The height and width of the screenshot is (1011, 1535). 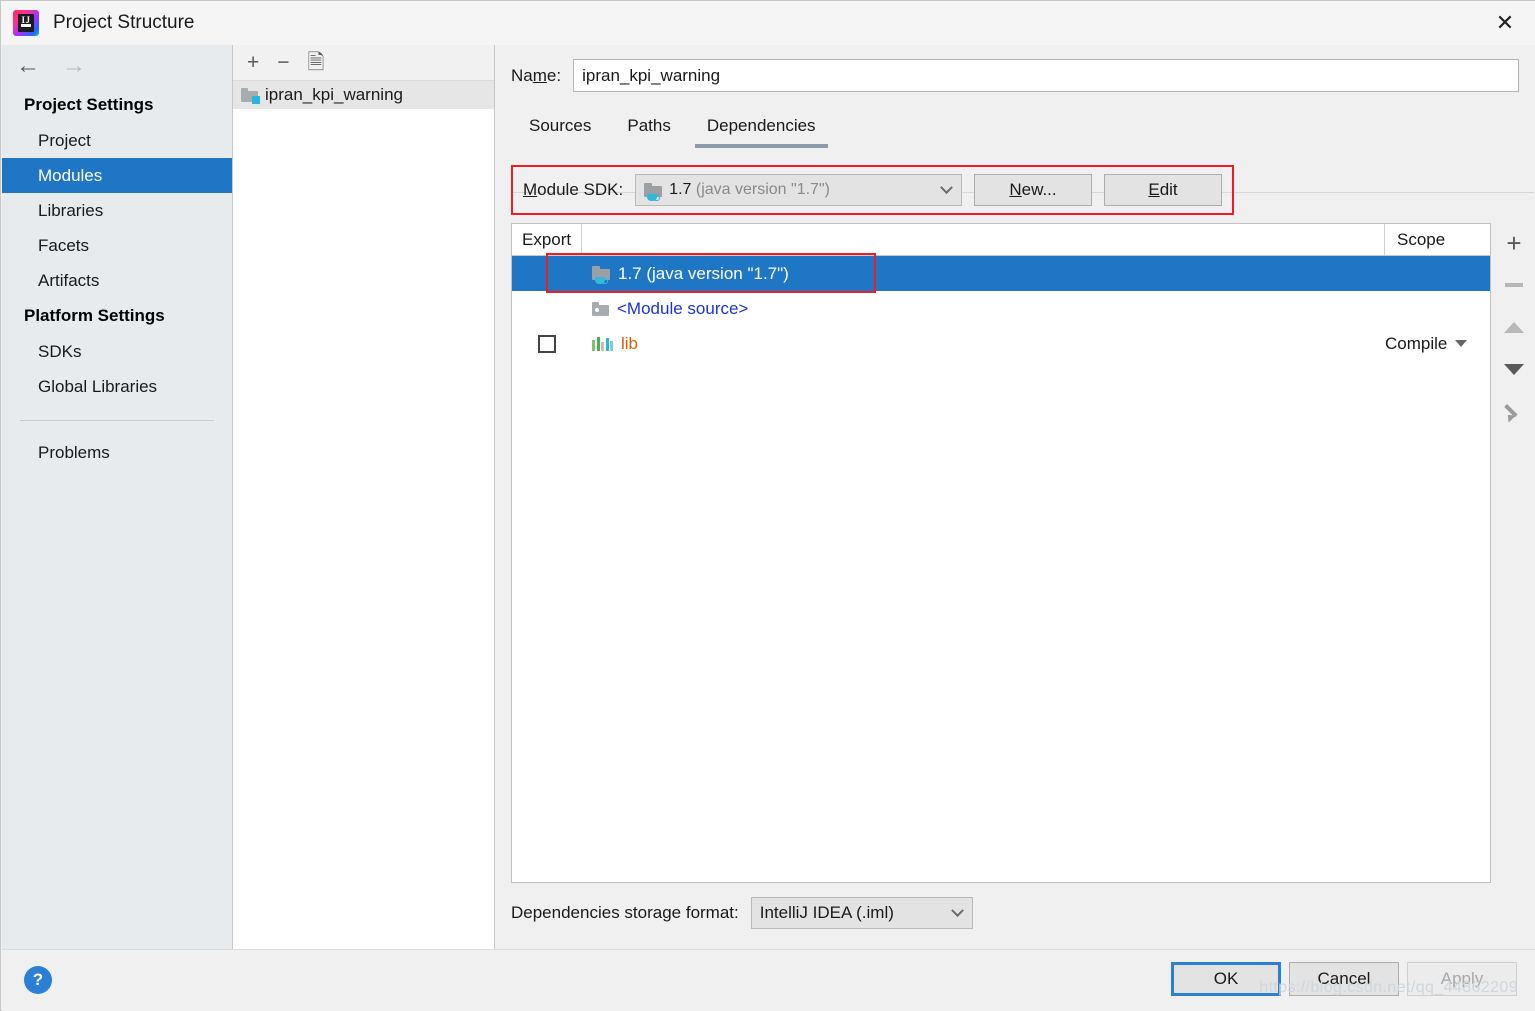 What do you see at coordinates (1504, 23) in the screenshot?
I see `close-icon: ✕` at bounding box center [1504, 23].